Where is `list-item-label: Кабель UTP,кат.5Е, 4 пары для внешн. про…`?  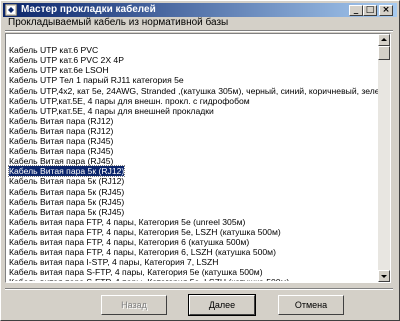 list-item-label: Кабель UTP,кат.5Е, 4 пары для внешн. про… is located at coordinates (129, 100).